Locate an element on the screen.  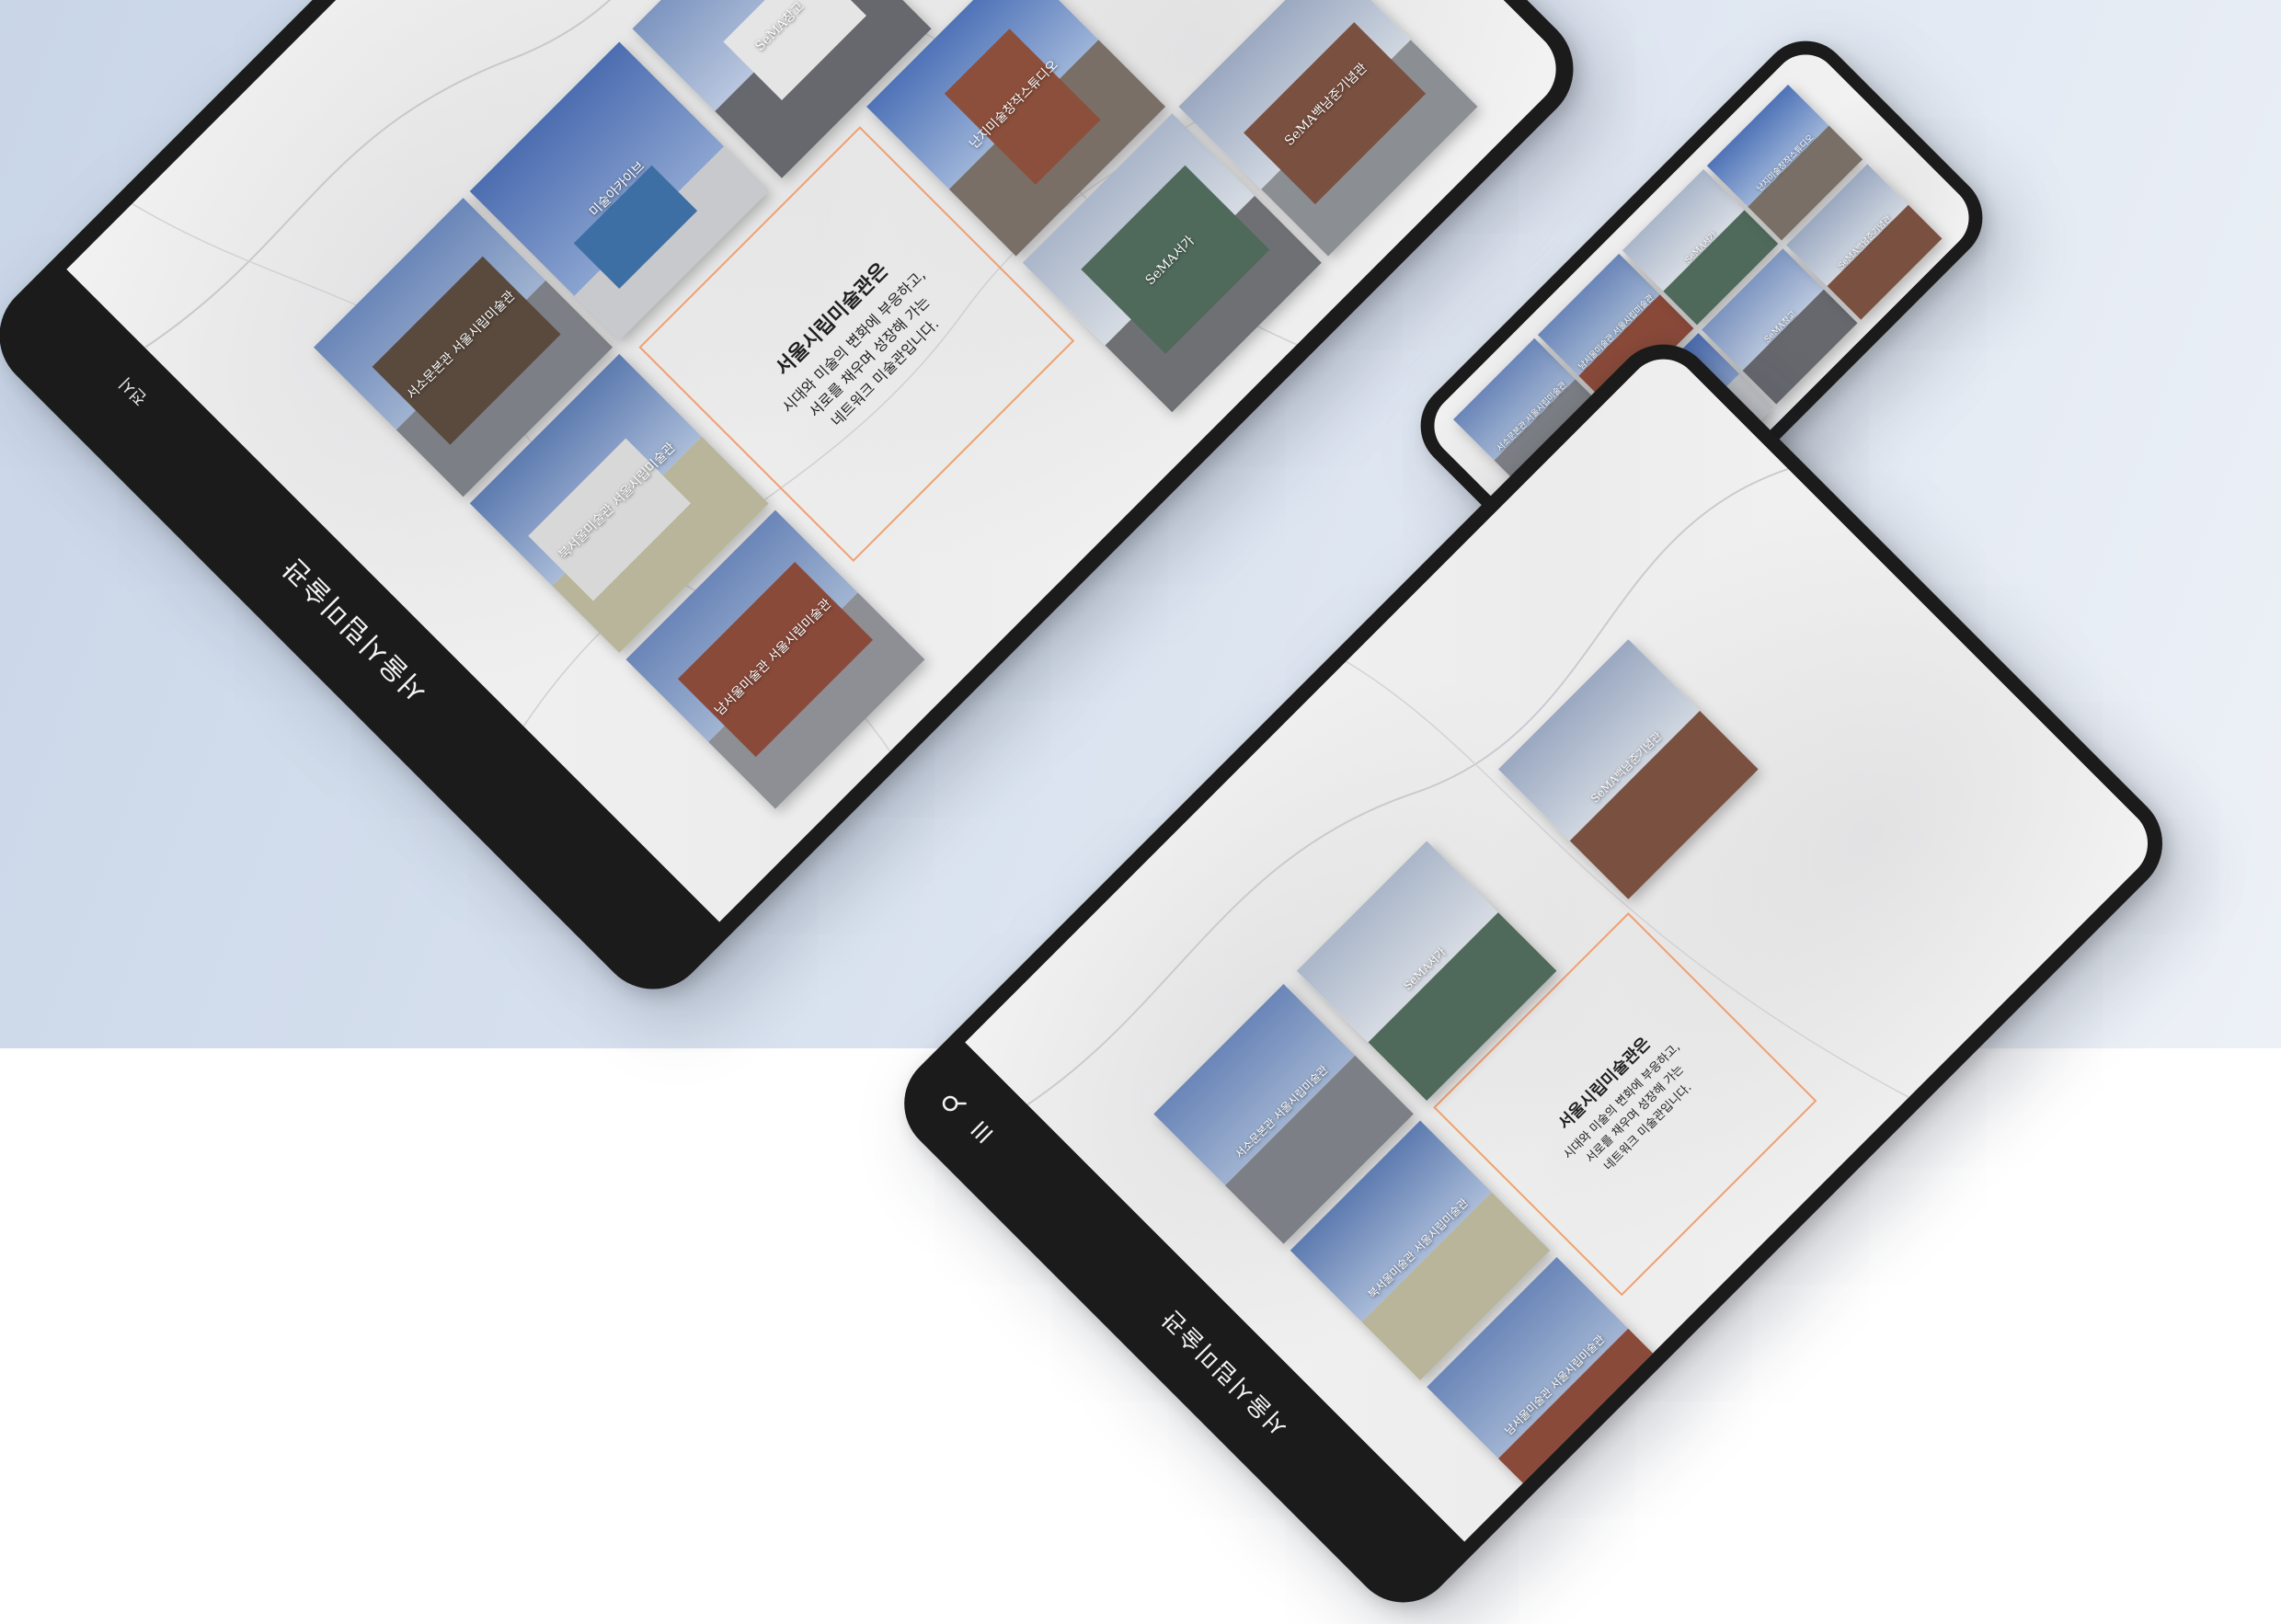
intro-line-2: 서로를 채우며 성장해 가는 is located at coordinates (870, 356).